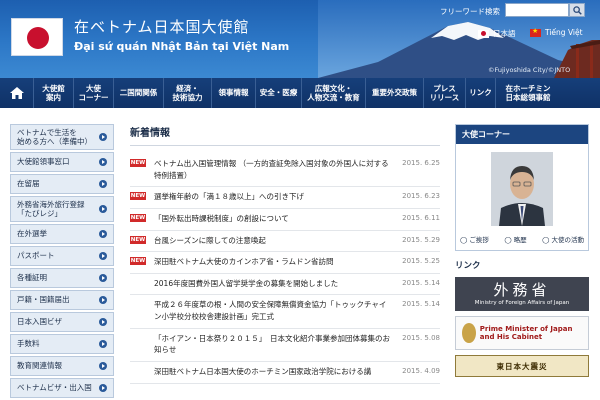 The width and height of the screenshot is (600, 400). What do you see at coordinates (564, 32) in the screenshot?
I see `lang-vietnamese-label: Tiếng Việt` at bounding box center [564, 32].